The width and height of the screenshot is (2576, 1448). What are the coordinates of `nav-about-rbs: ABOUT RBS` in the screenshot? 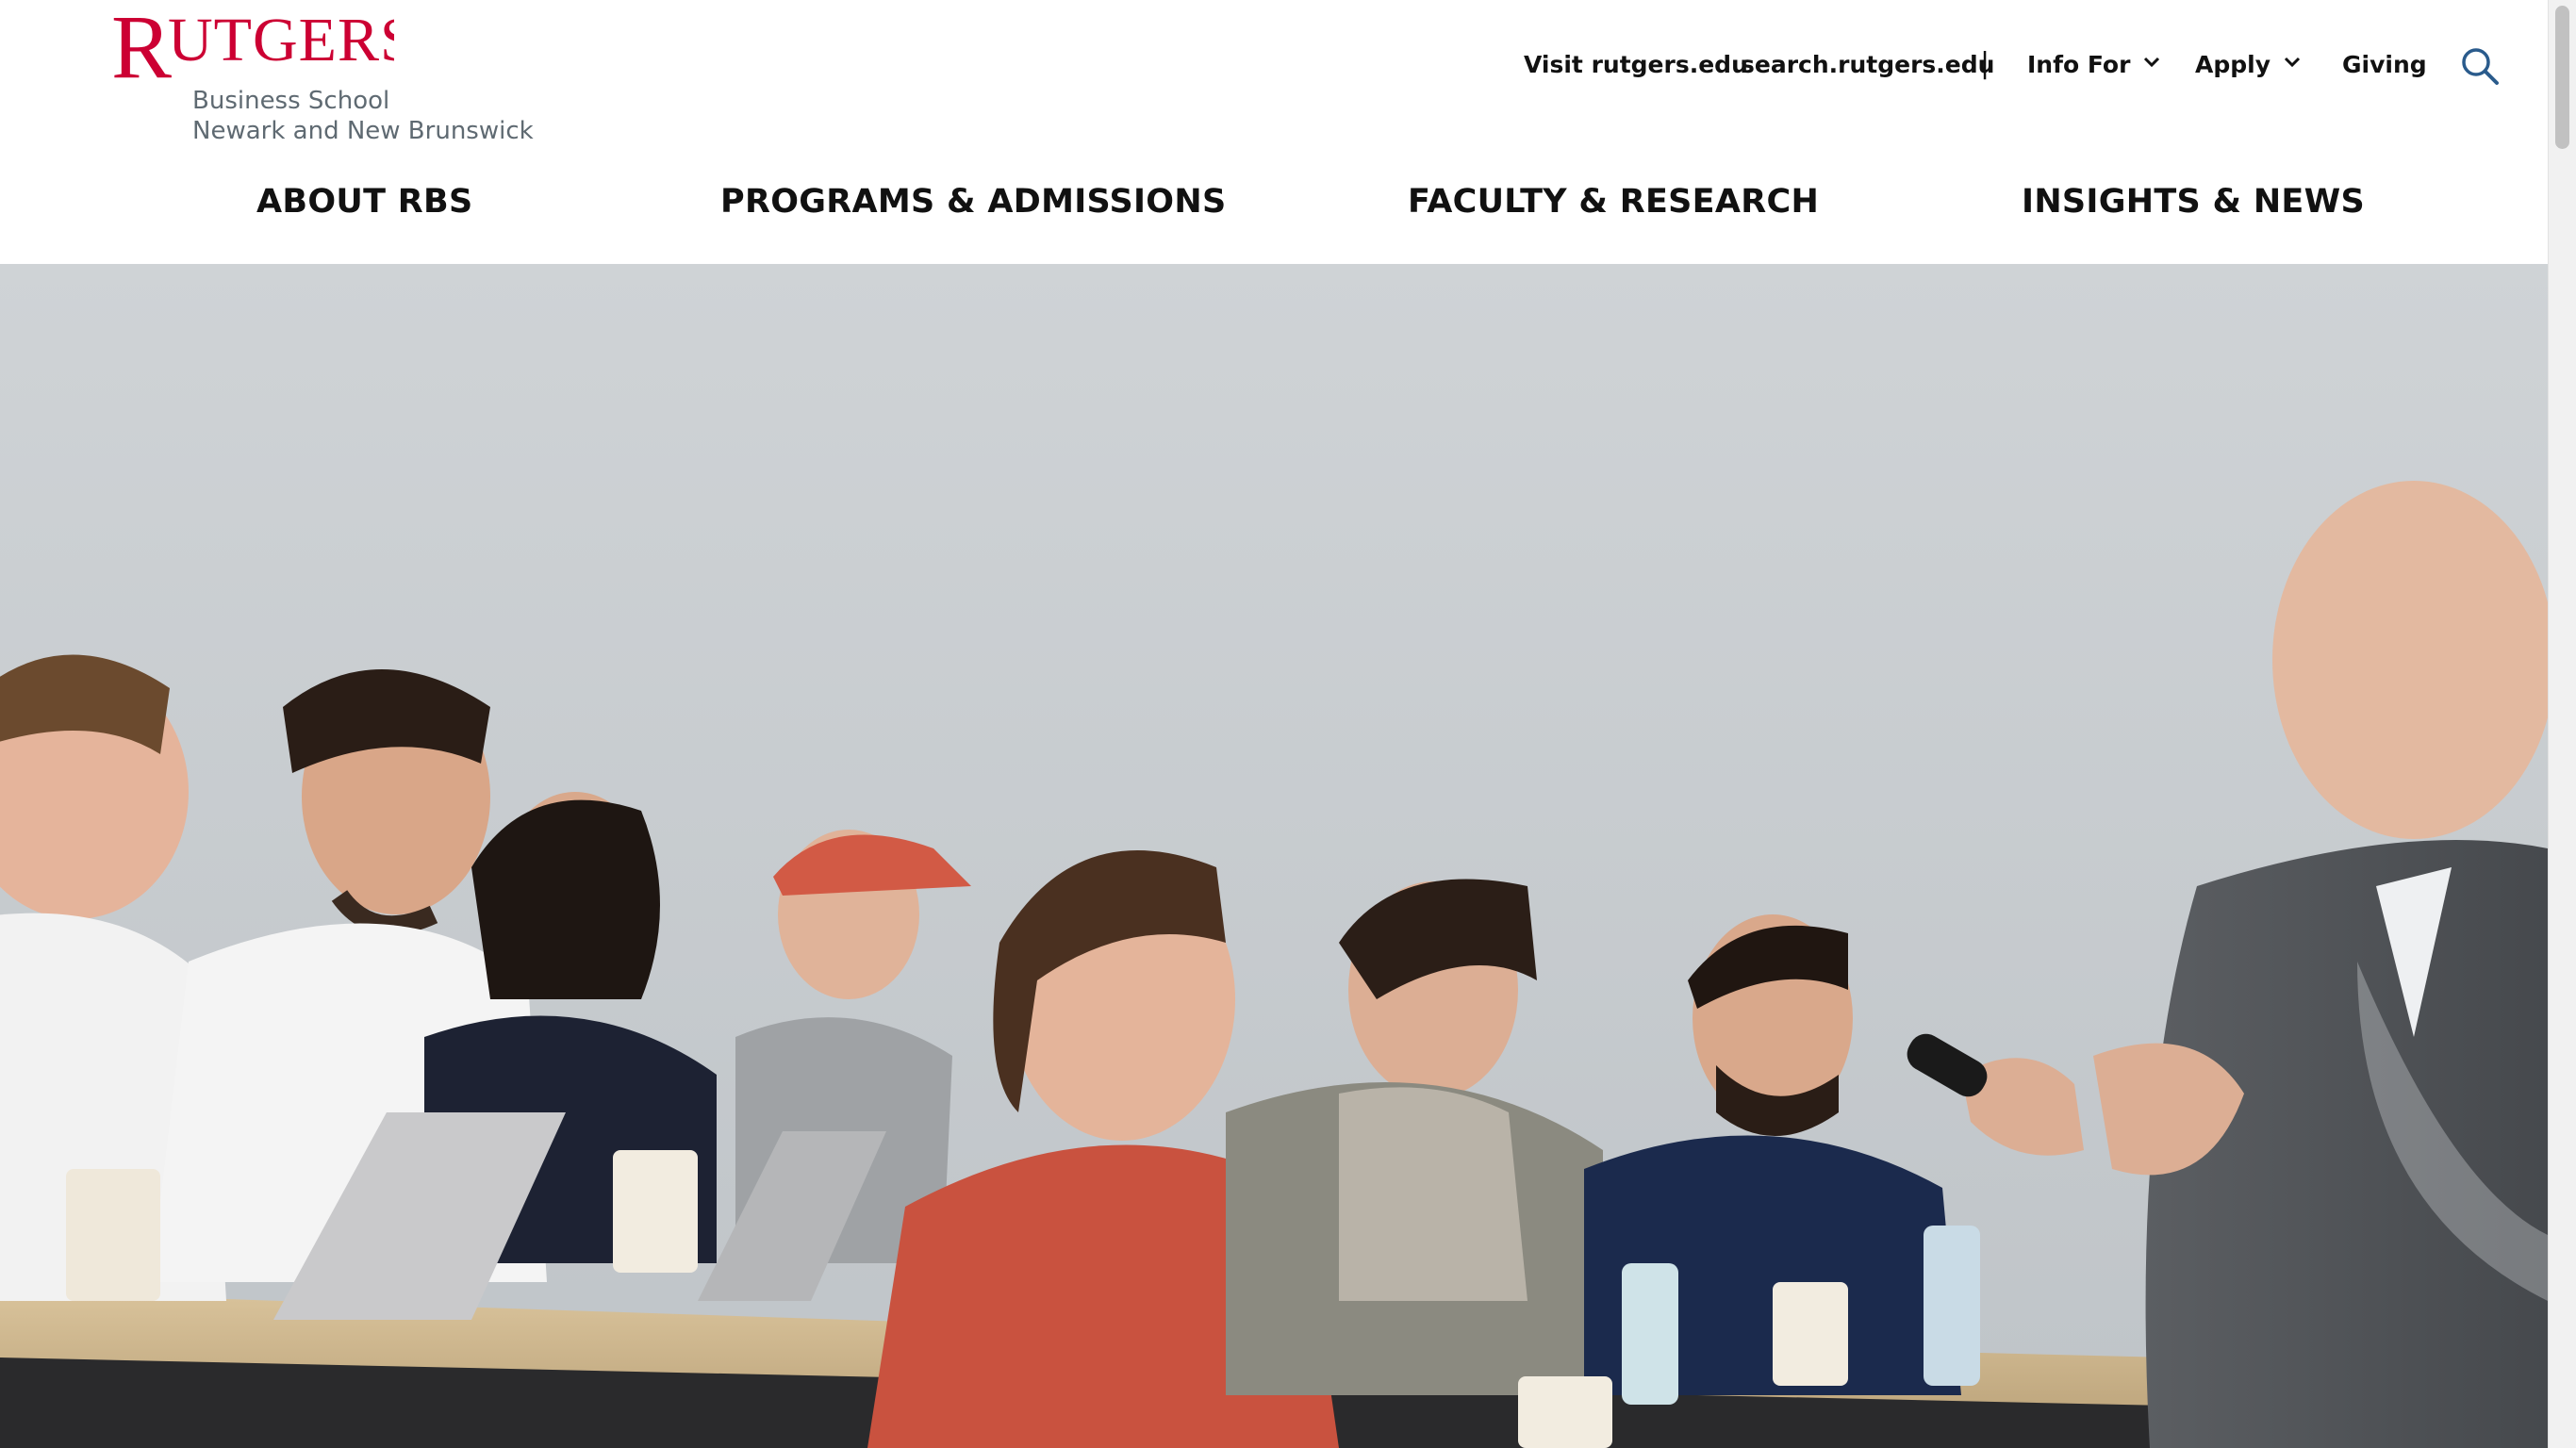 It's located at (364, 201).